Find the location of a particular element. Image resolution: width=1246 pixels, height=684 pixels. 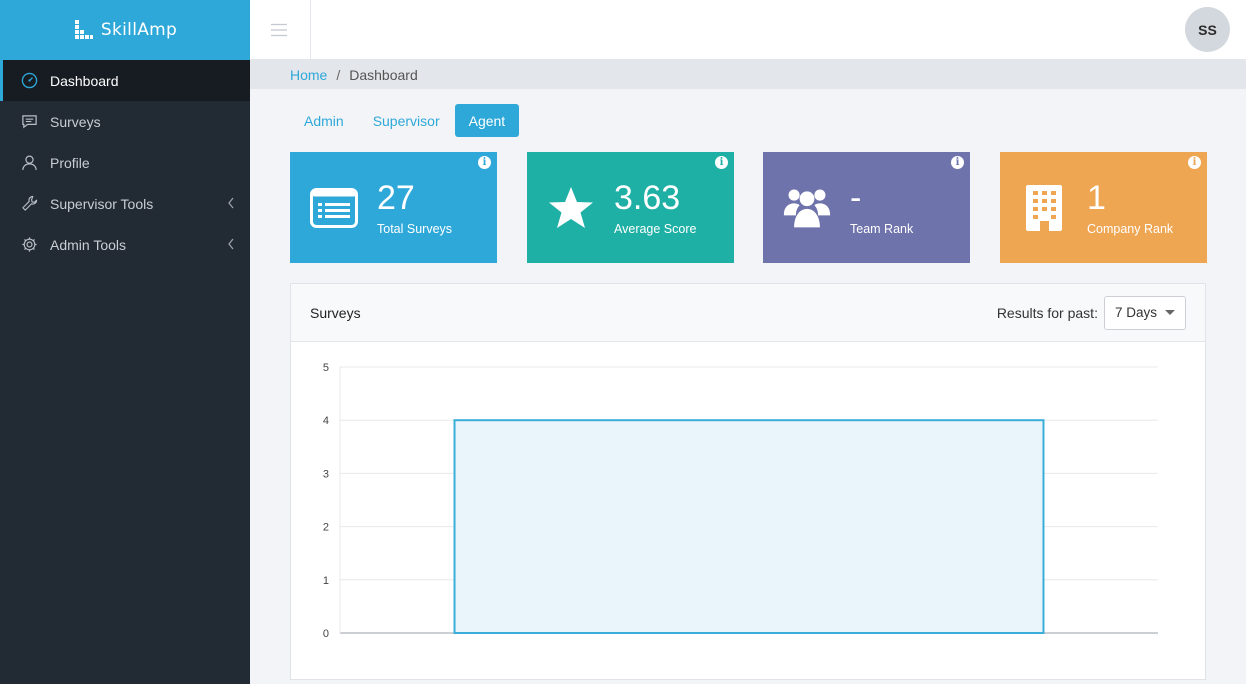

date-range-select: 7 Days is located at coordinates (1144, 312).